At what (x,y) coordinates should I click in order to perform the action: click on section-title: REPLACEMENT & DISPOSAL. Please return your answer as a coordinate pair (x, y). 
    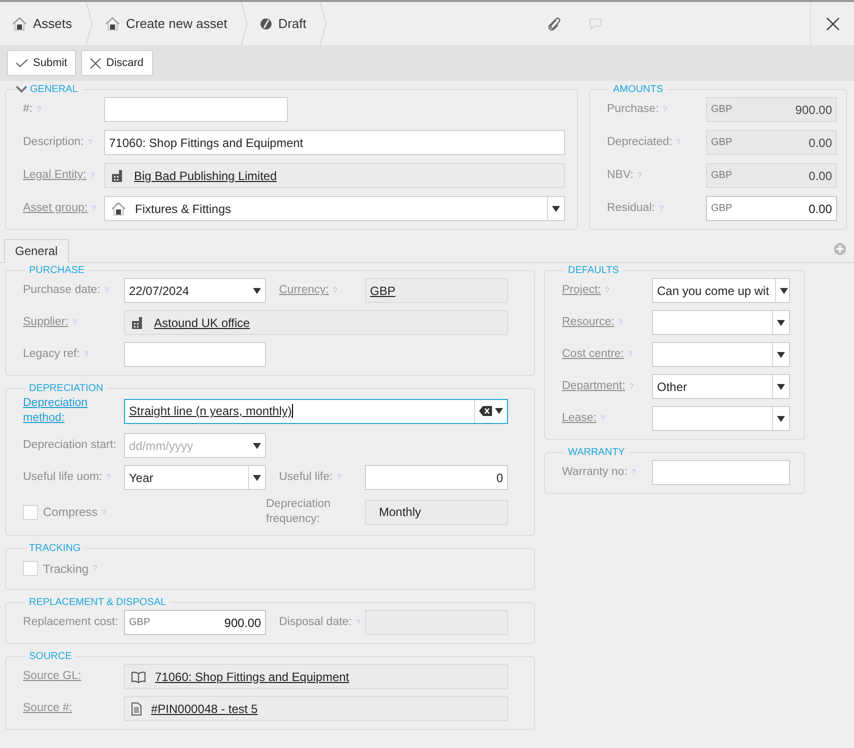
    Looking at the image, I should click on (97, 602).